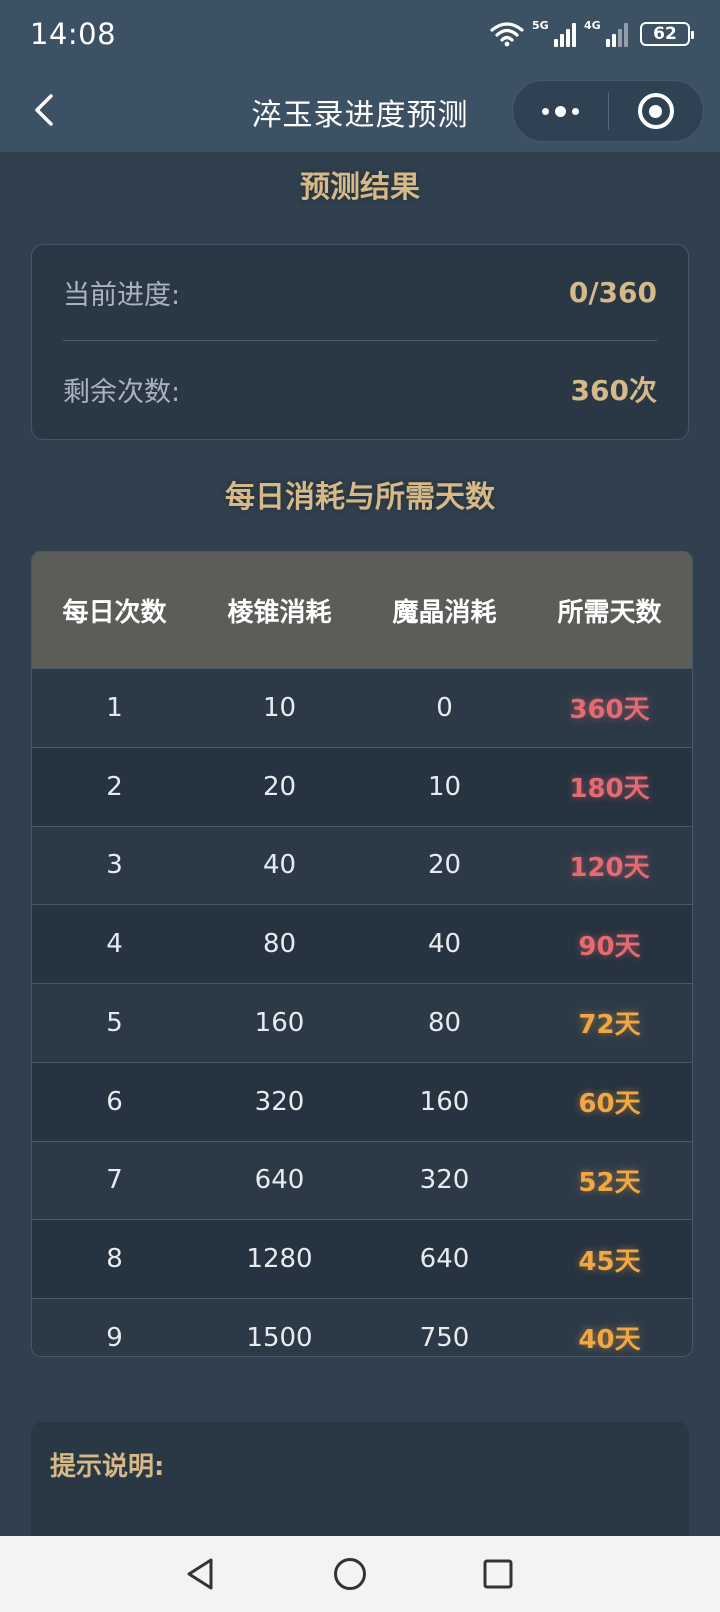 This screenshot has height=1612, width=720. Describe the element at coordinates (362, 1258) in the screenshot. I see `table-row: 8 1280 640 45天` at that location.